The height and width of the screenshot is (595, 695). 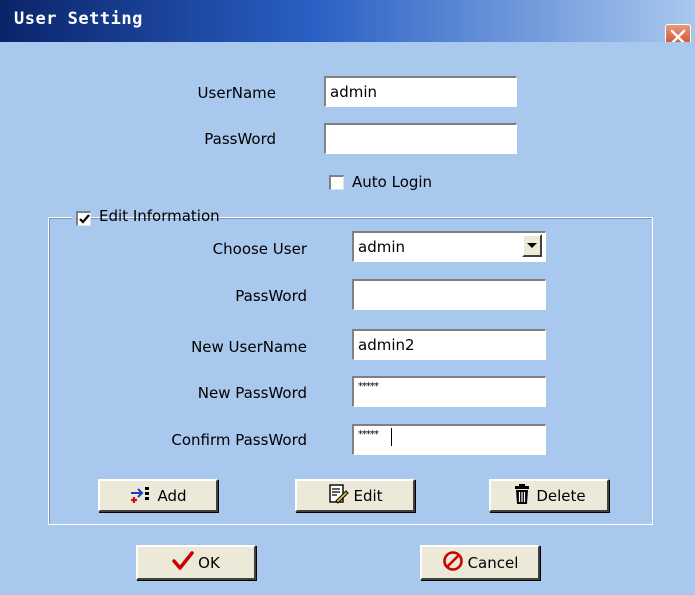 What do you see at coordinates (239, 440) in the screenshot?
I see `confirm-password-label: Confirm PassWord` at bounding box center [239, 440].